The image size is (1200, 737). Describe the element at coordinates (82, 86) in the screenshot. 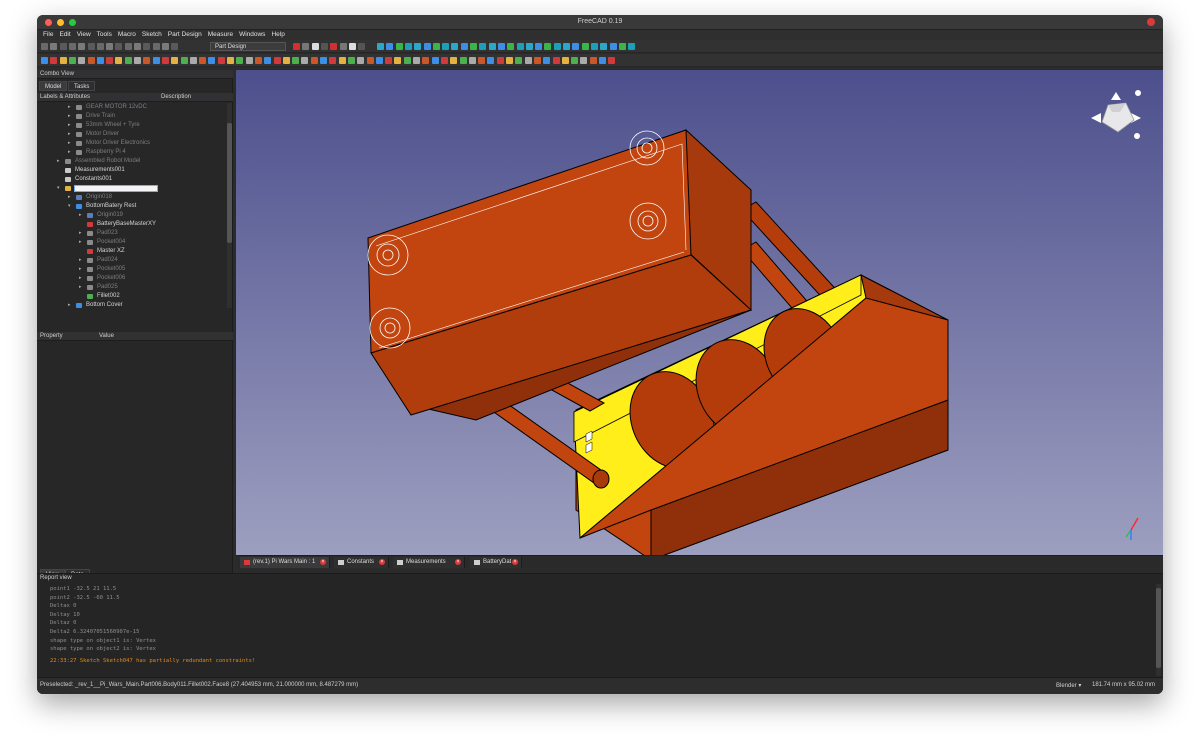

I see `tab-tasks: Tasks` at that location.